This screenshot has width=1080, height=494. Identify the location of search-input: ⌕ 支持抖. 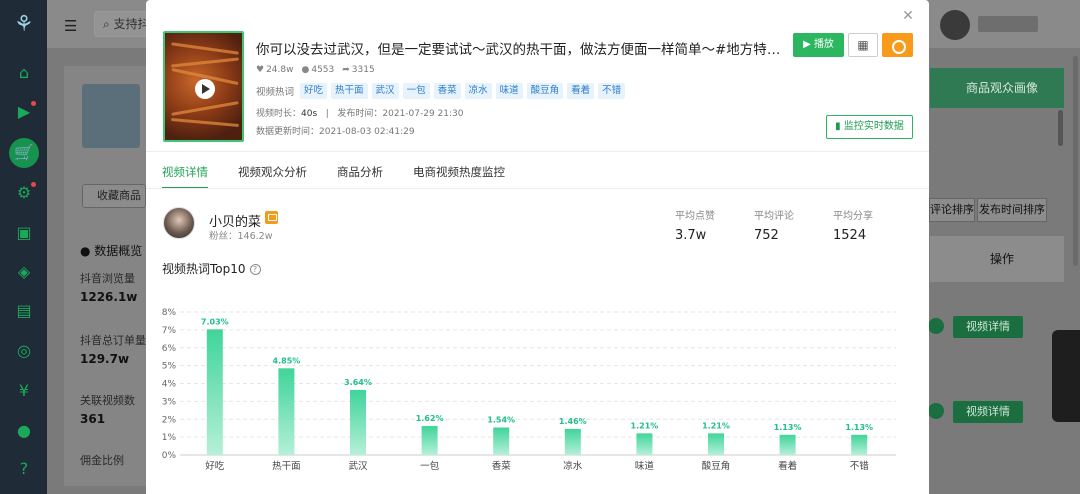
(124, 24).